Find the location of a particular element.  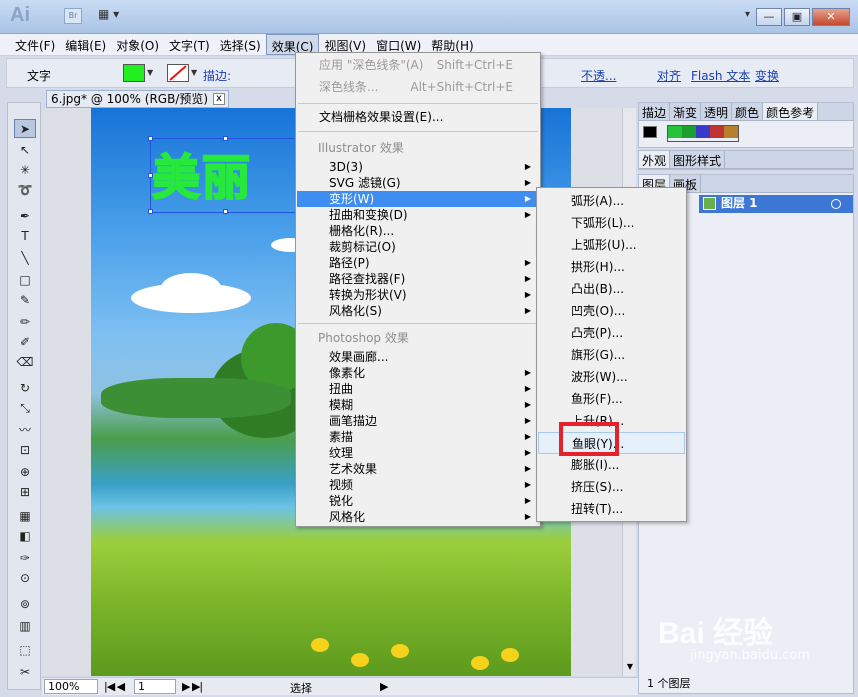

first-page-icon: |◀ ◀ is located at coordinates (114, 686).